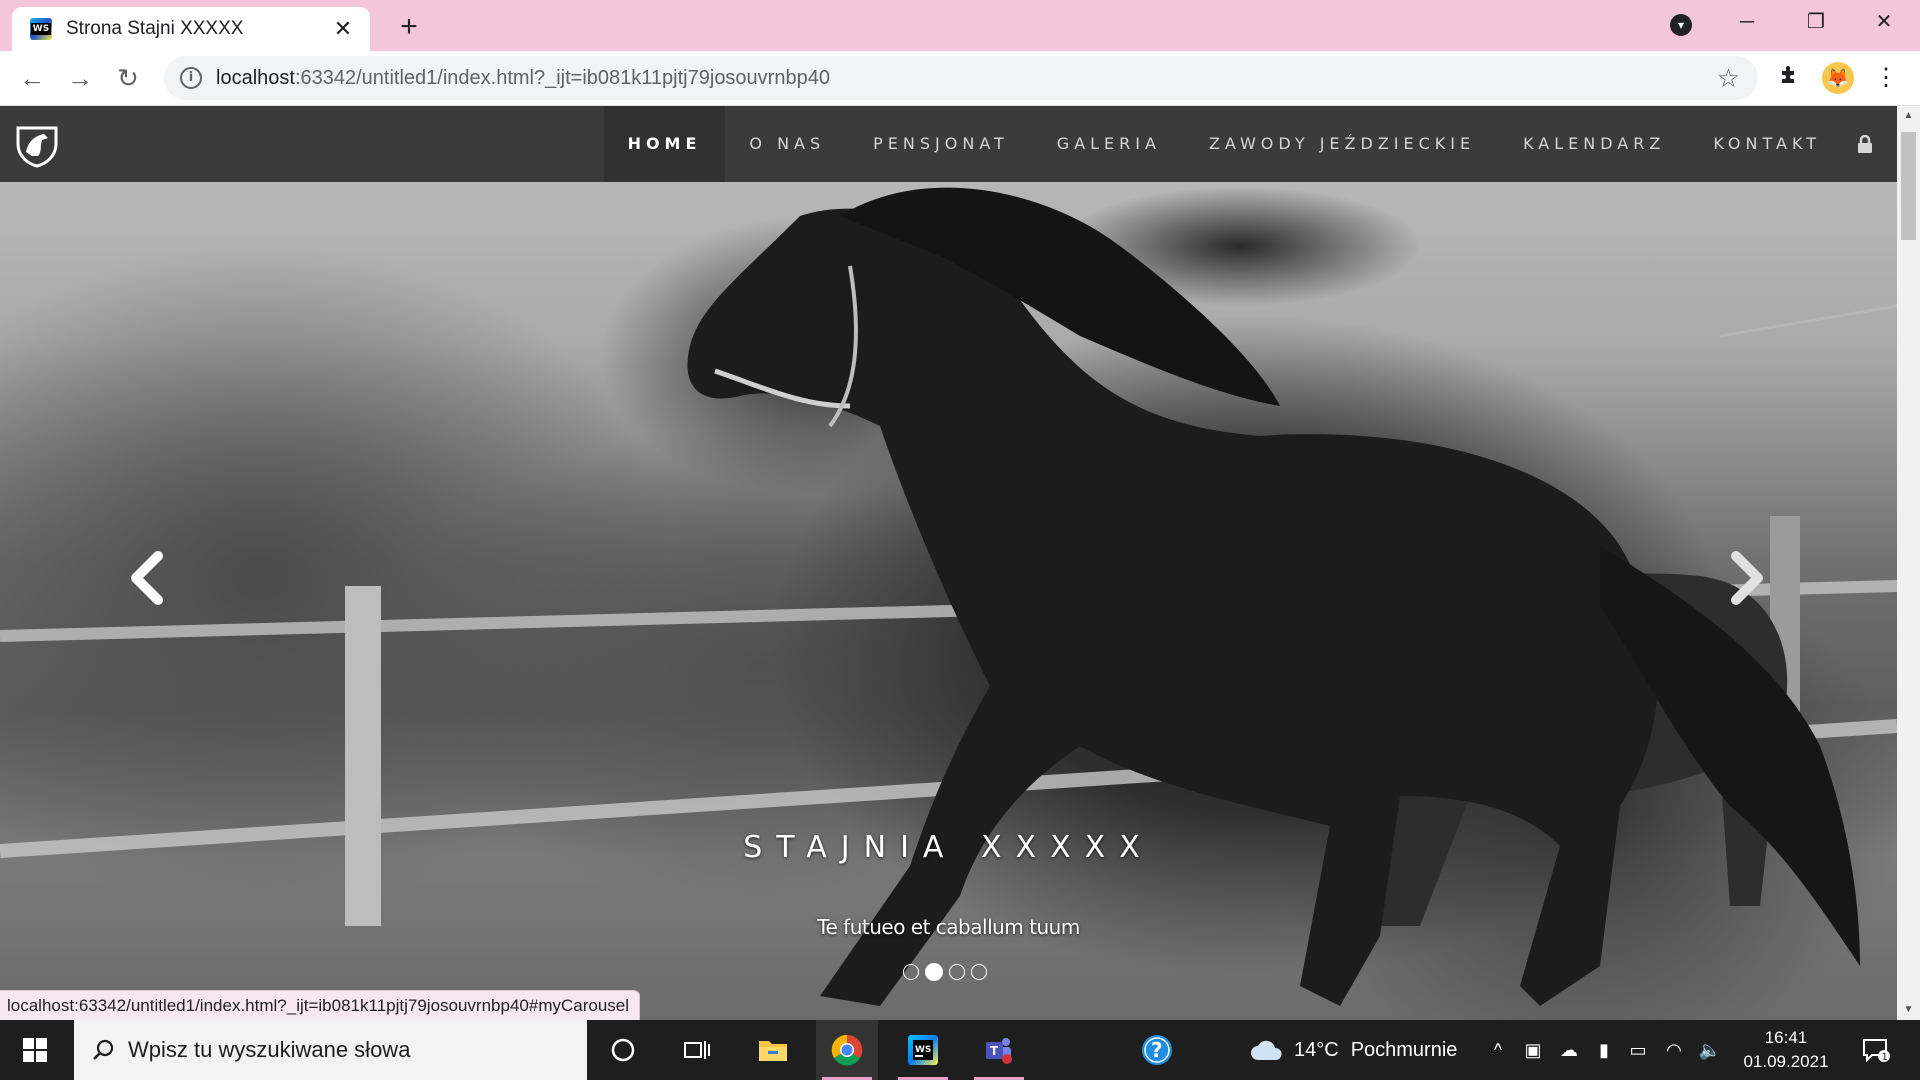 This screenshot has height=1080, width=1920. I want to click on back-arrow-icon: ←, so click(32, 78).